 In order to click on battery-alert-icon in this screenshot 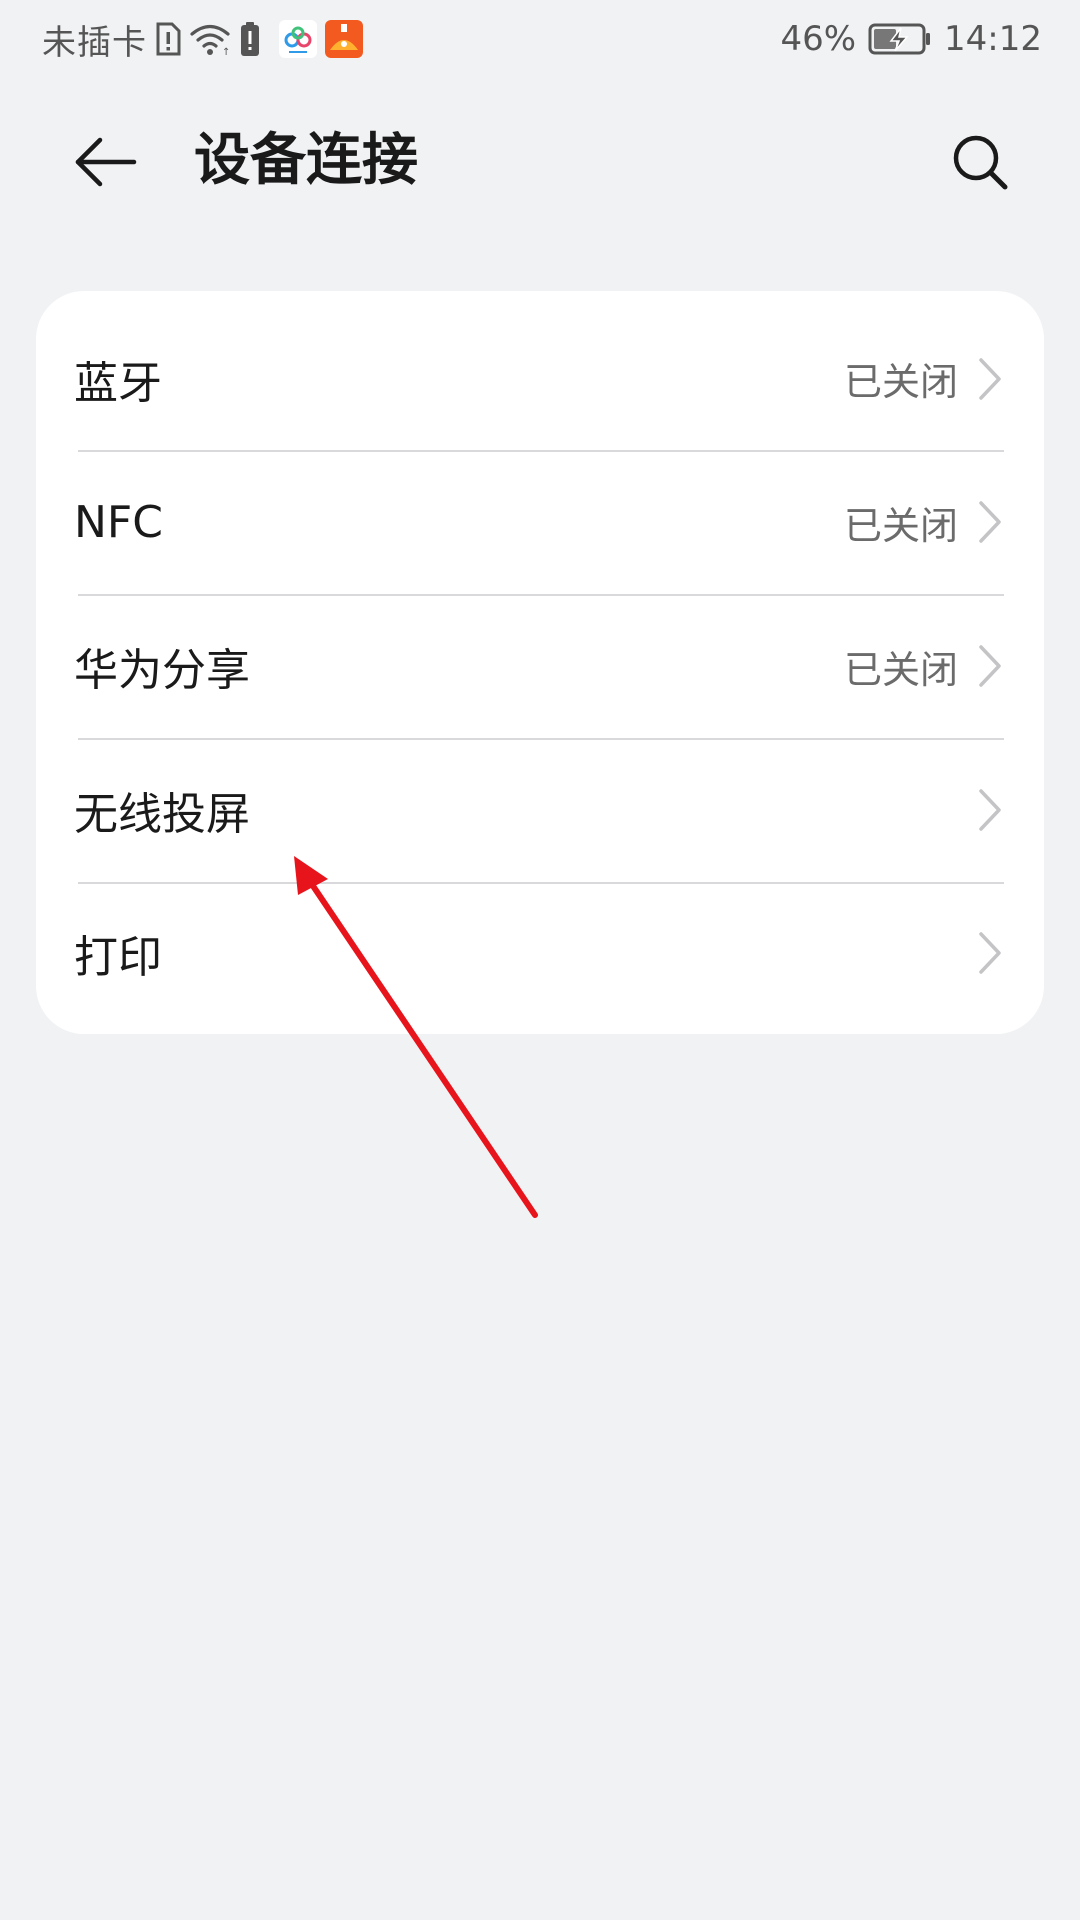, I will do `click(250, 39)`.